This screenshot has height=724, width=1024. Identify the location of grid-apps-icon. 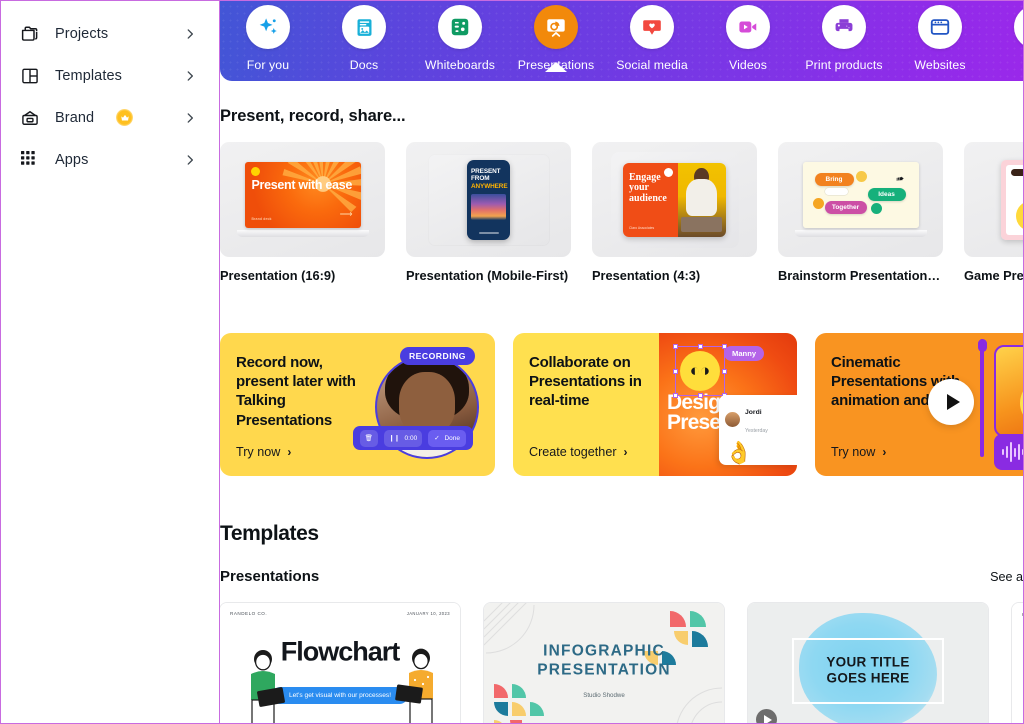
(30, 160).